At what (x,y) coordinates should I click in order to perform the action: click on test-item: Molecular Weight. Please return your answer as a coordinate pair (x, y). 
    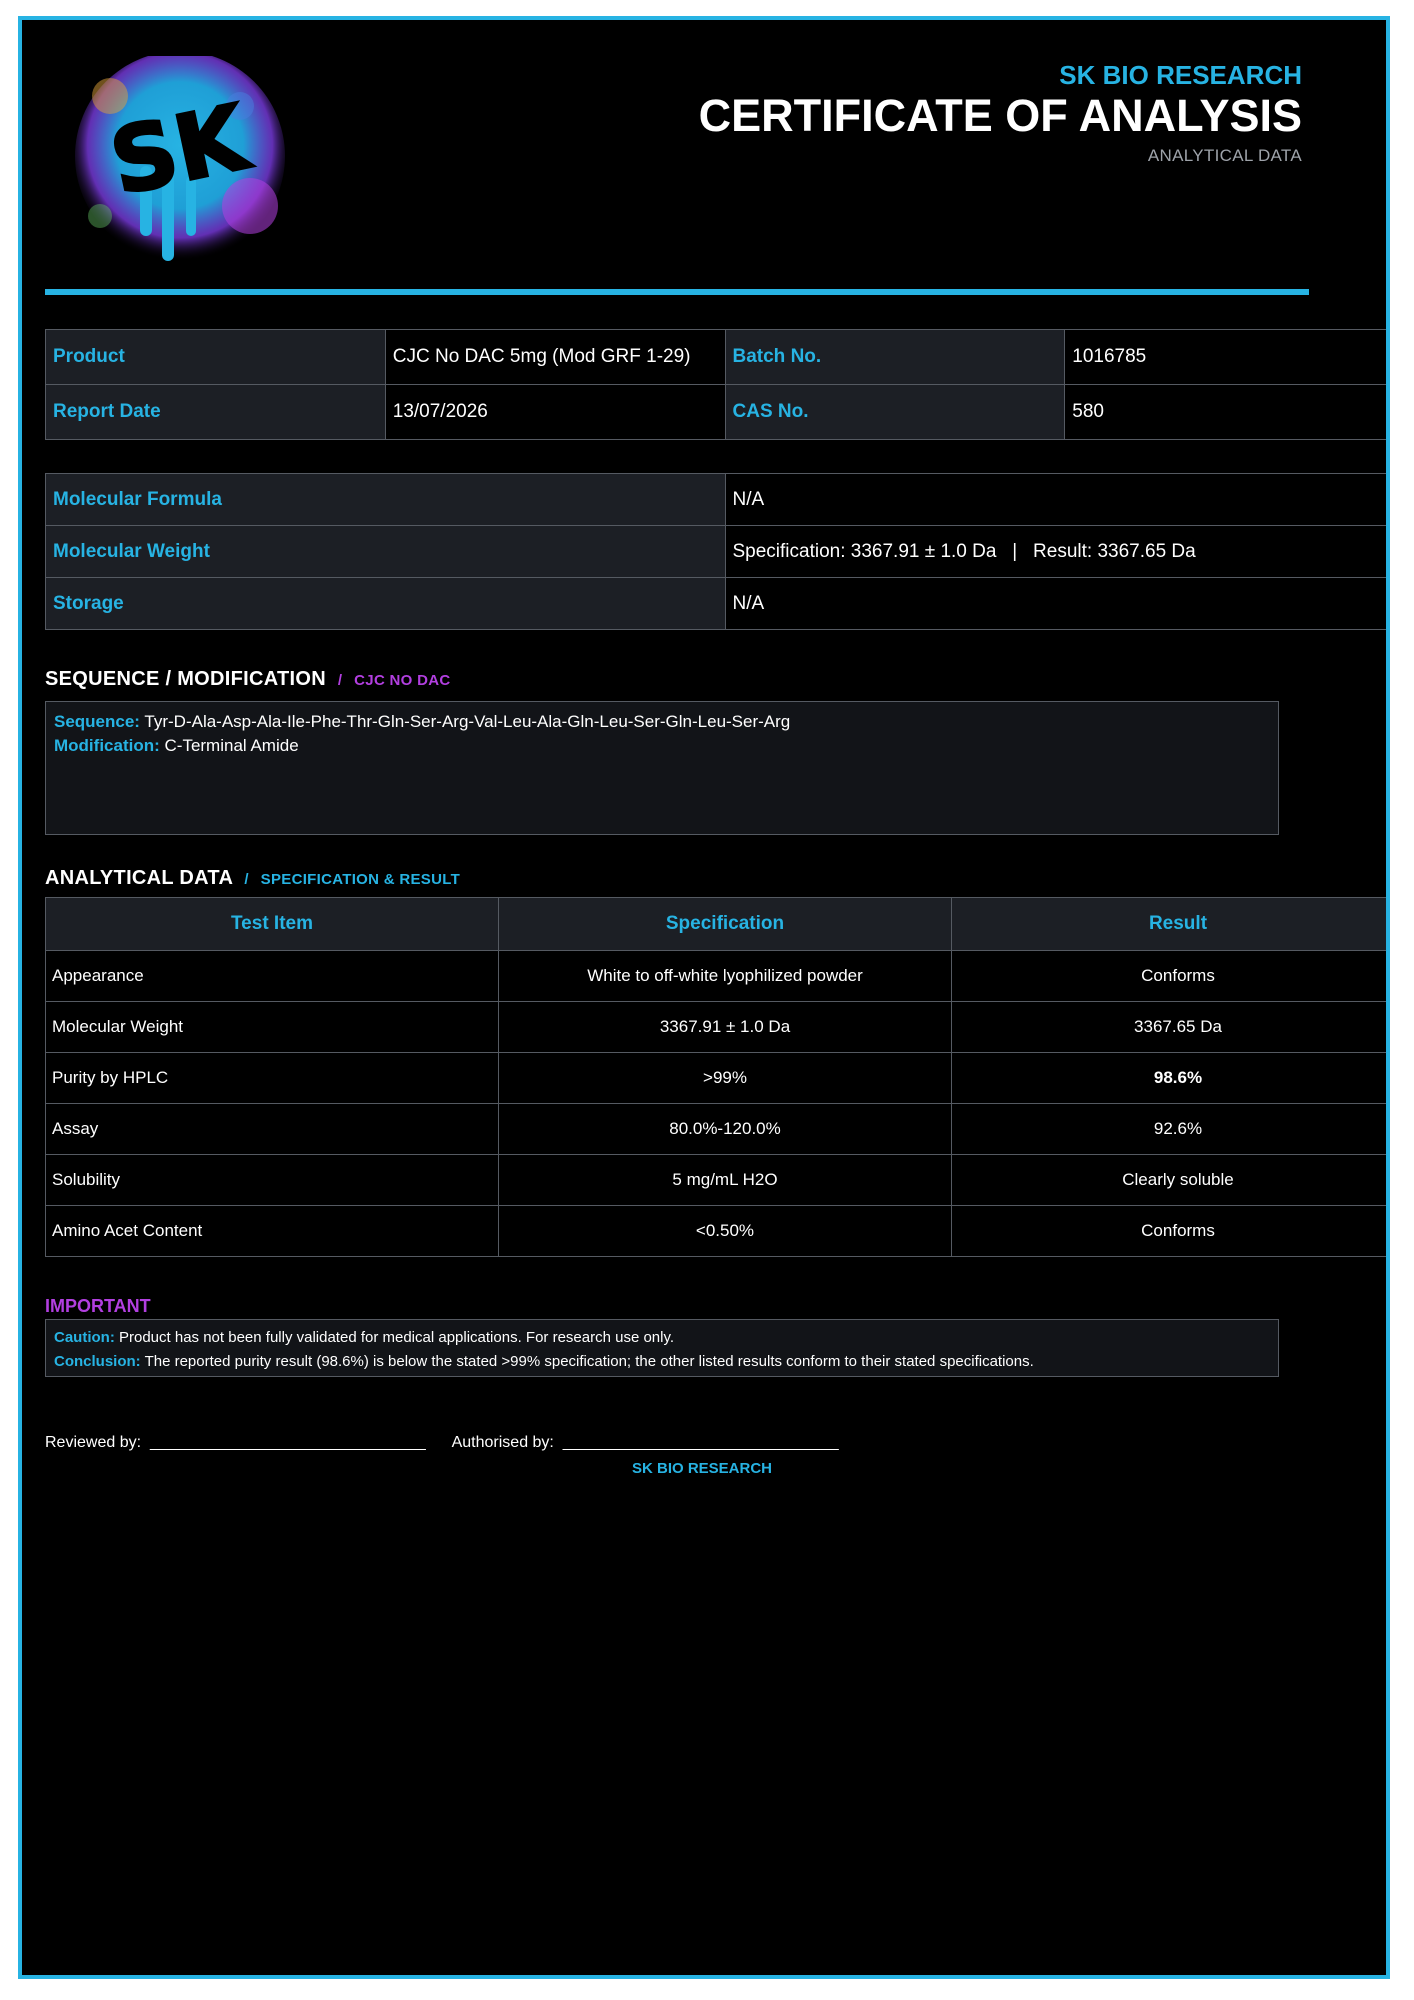
    Looking at the image, I should click on (272, 1027).